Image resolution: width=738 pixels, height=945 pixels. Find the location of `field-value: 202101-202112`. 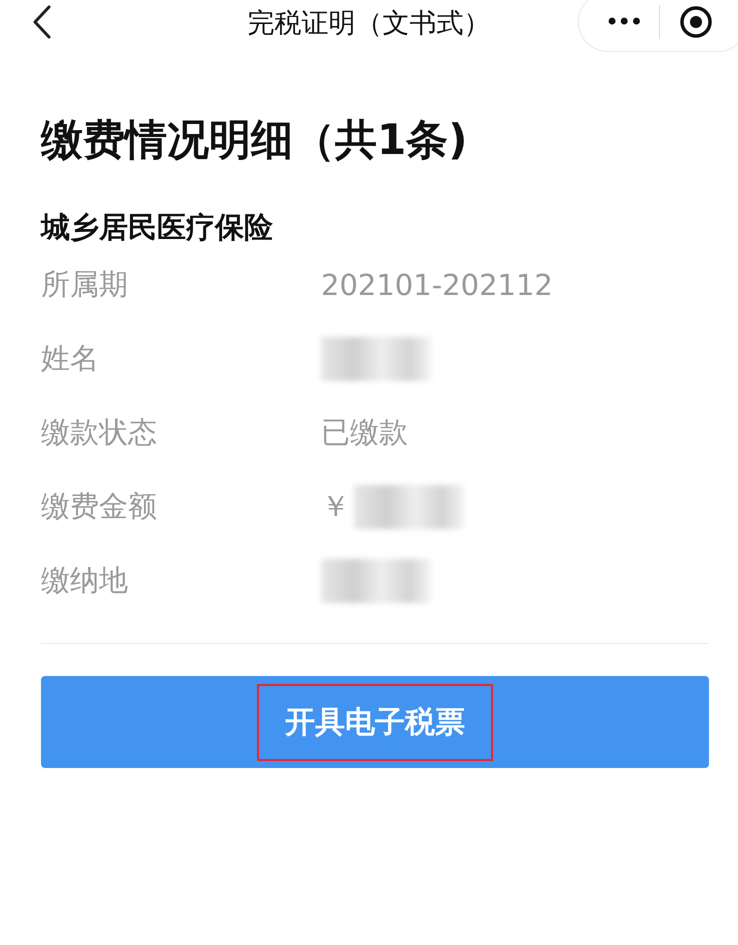

field-value: 202101-202112 is located at coordinates (437, 285).